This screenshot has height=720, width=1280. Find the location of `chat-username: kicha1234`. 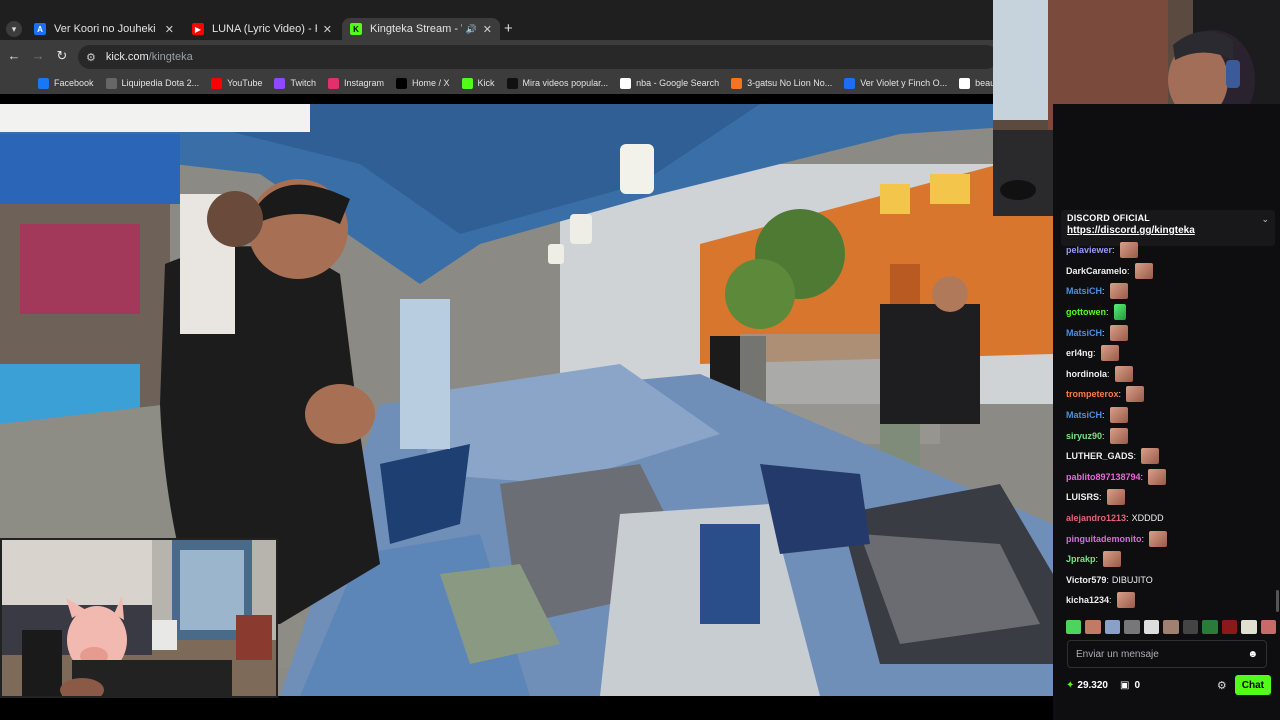

chat-username: kicha1234 is located at coordinates (1087, 600).